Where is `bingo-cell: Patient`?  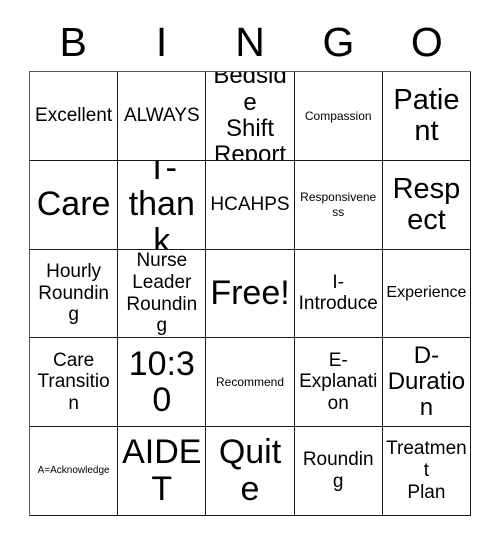 bingo-cell: Patient is located at coordinates (427, 116).